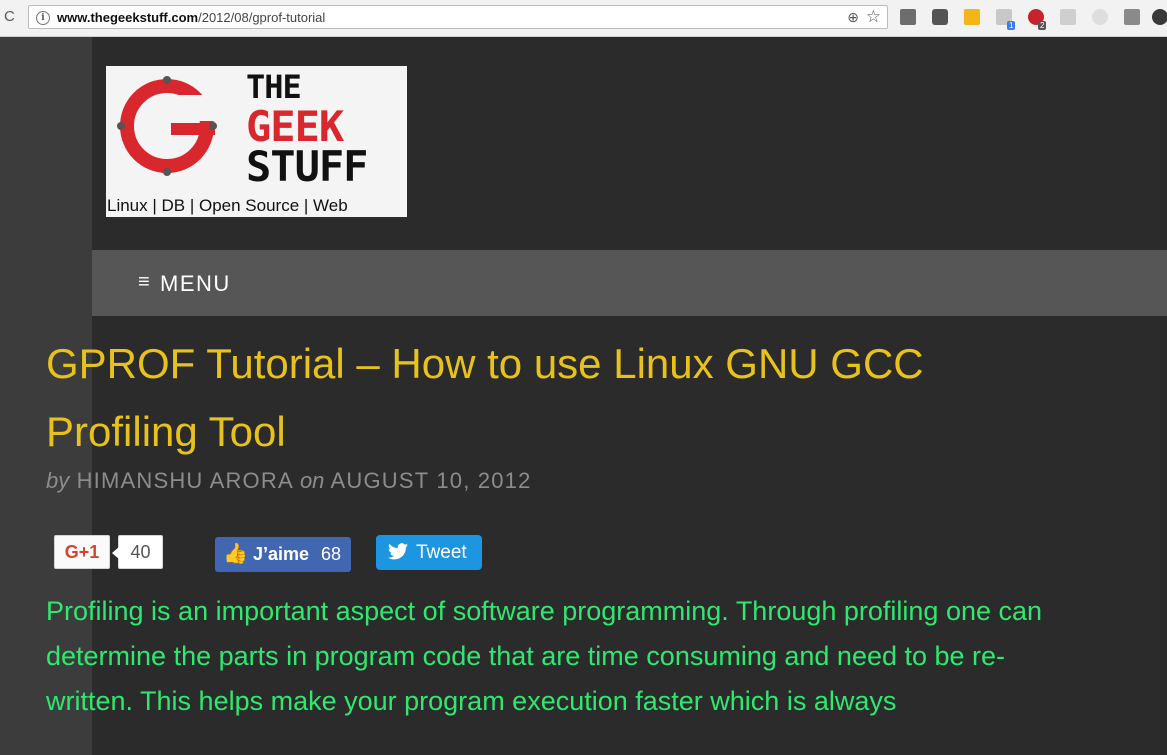  I want to click on facebook-like-button: 👍 J’aime 68, so click(283, 554).